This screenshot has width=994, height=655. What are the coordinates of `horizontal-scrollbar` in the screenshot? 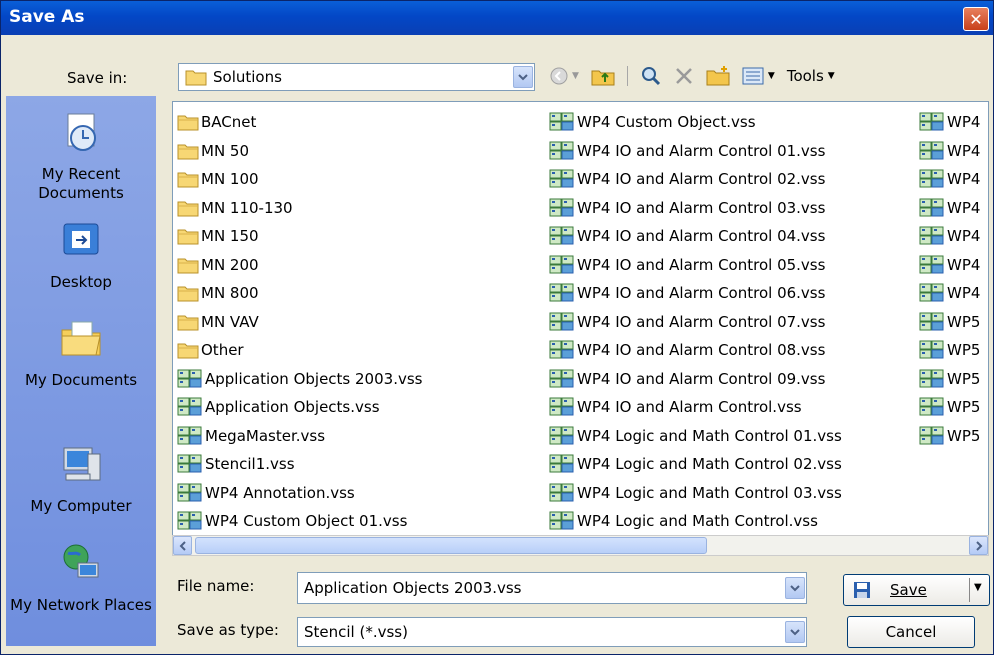 It's located at (580, 545).